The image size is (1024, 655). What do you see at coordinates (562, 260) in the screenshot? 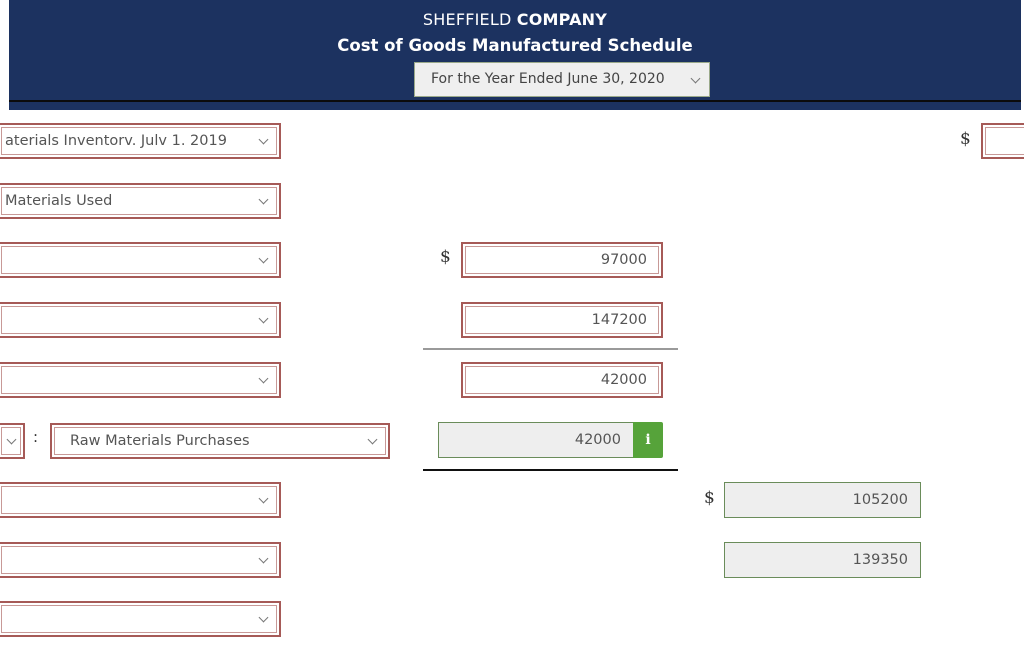
I see `amount-input-row3: 97000` at bounding box center [562, 260].